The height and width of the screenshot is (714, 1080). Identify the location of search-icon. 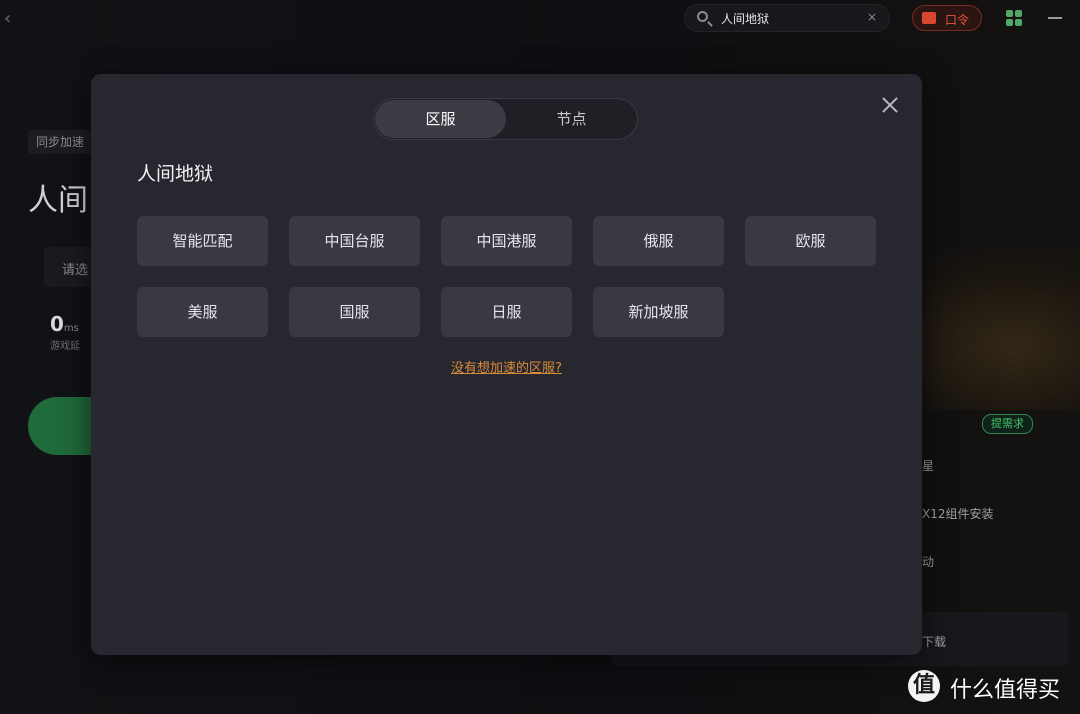
(702, 16).